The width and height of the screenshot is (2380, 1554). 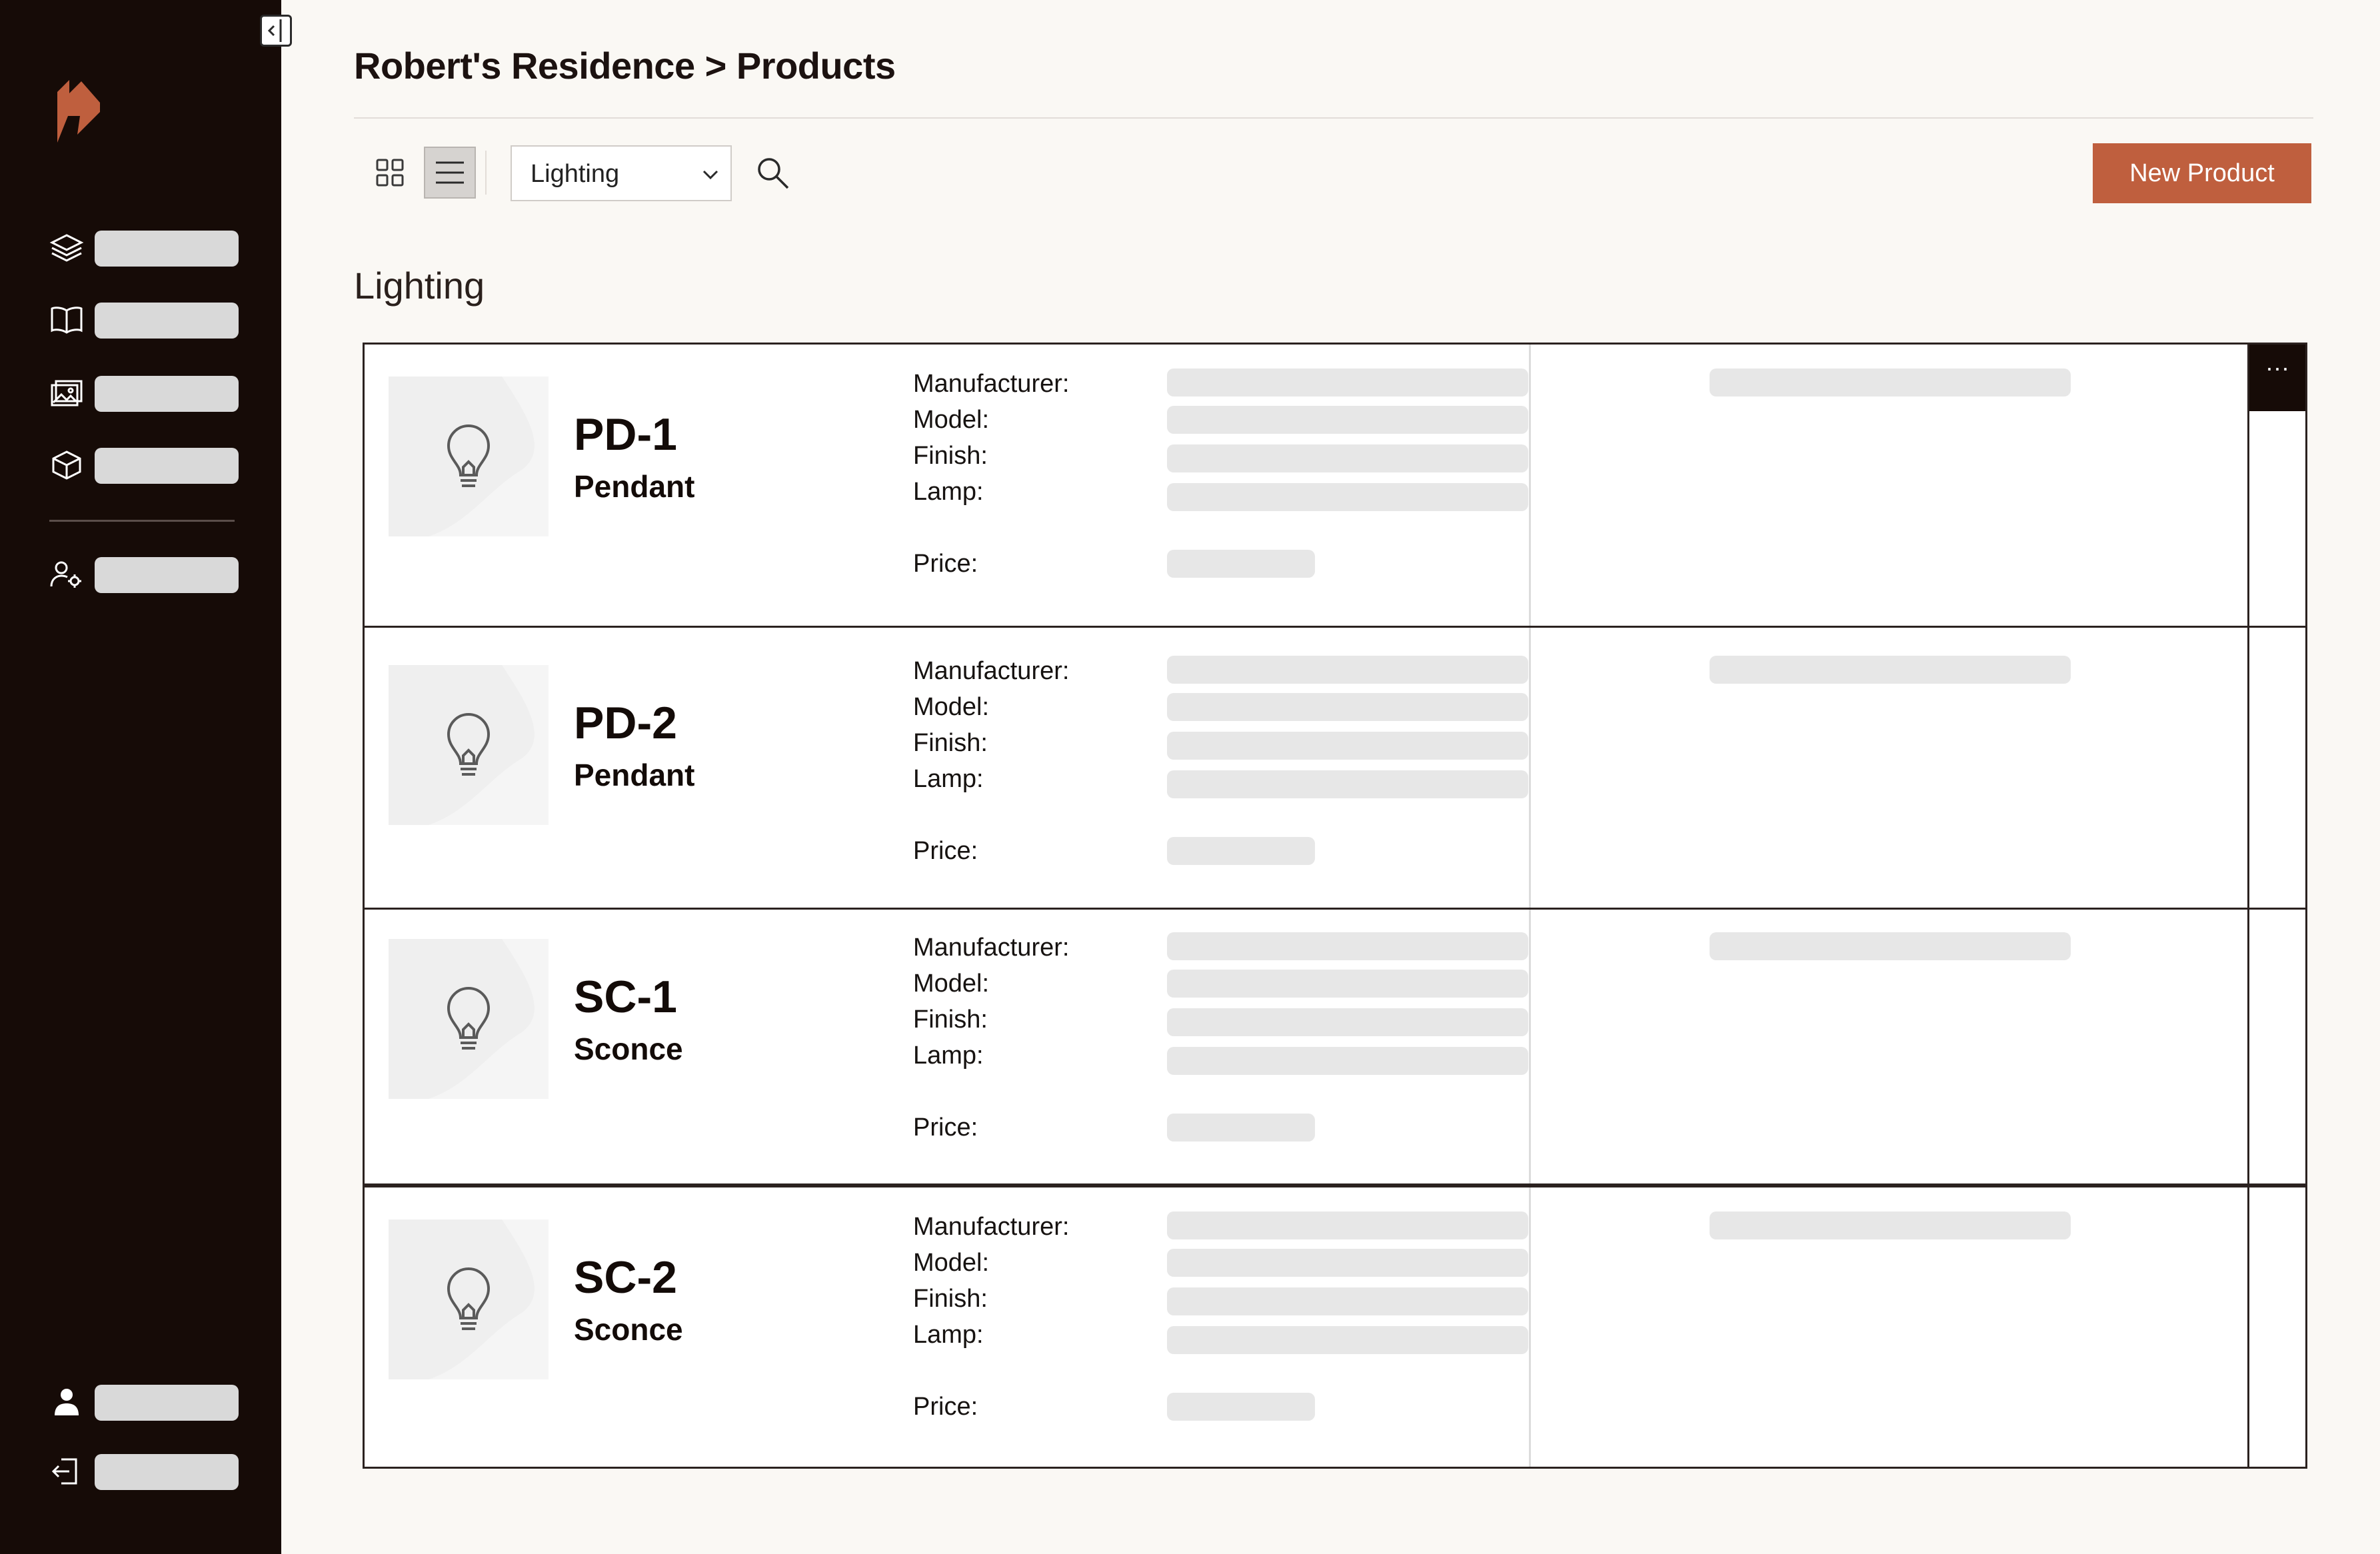 I want to click on logo, so click(x=79, y=111).